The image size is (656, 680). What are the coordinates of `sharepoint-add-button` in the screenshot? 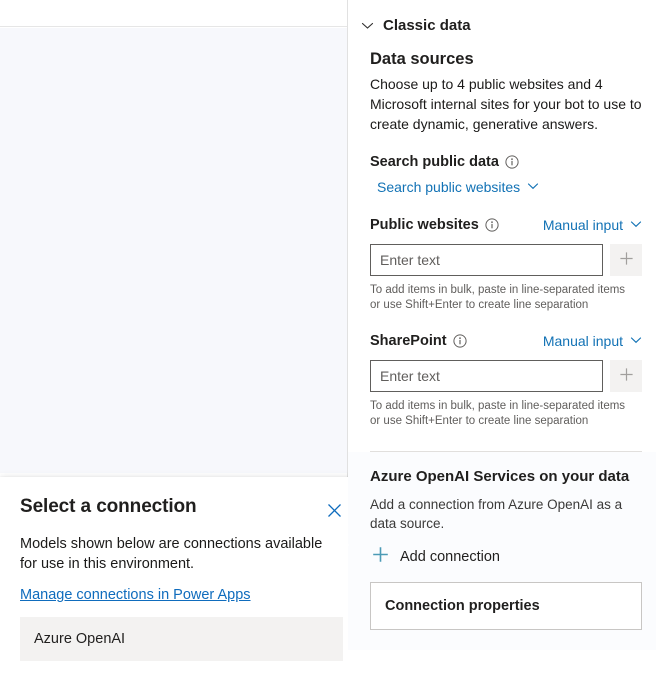 It's located at (626, 376).